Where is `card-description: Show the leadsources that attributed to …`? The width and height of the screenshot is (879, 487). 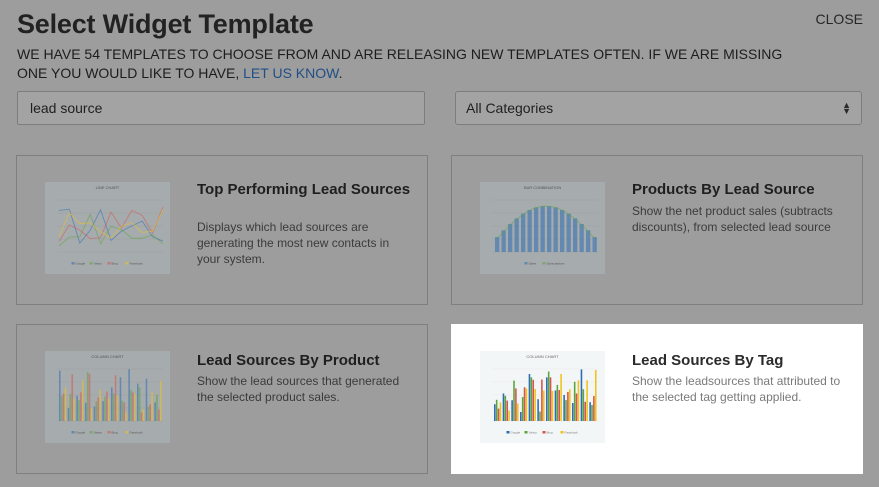
card-description: Show the leadsources that attributed to … is located at coordinates (736, 389).